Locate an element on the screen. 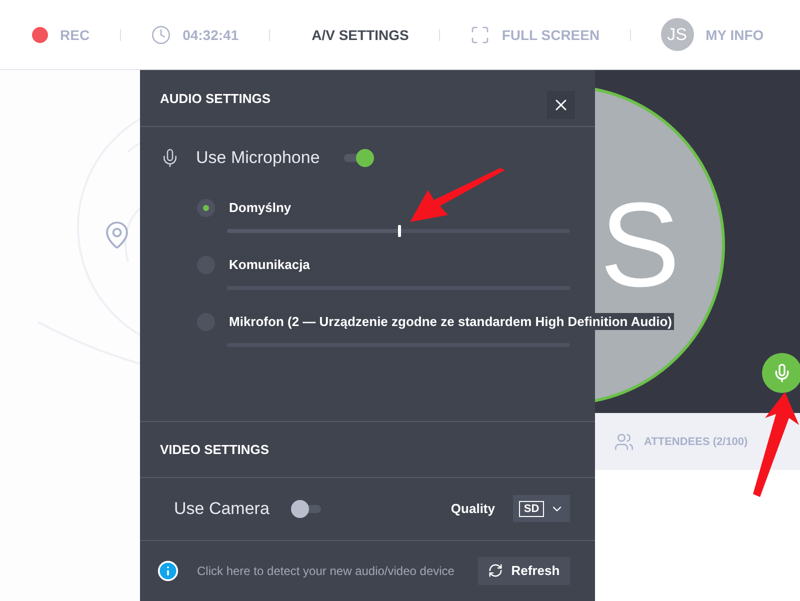  section-title: VIDEO SETTINGS is located at coordinates (215, 449).